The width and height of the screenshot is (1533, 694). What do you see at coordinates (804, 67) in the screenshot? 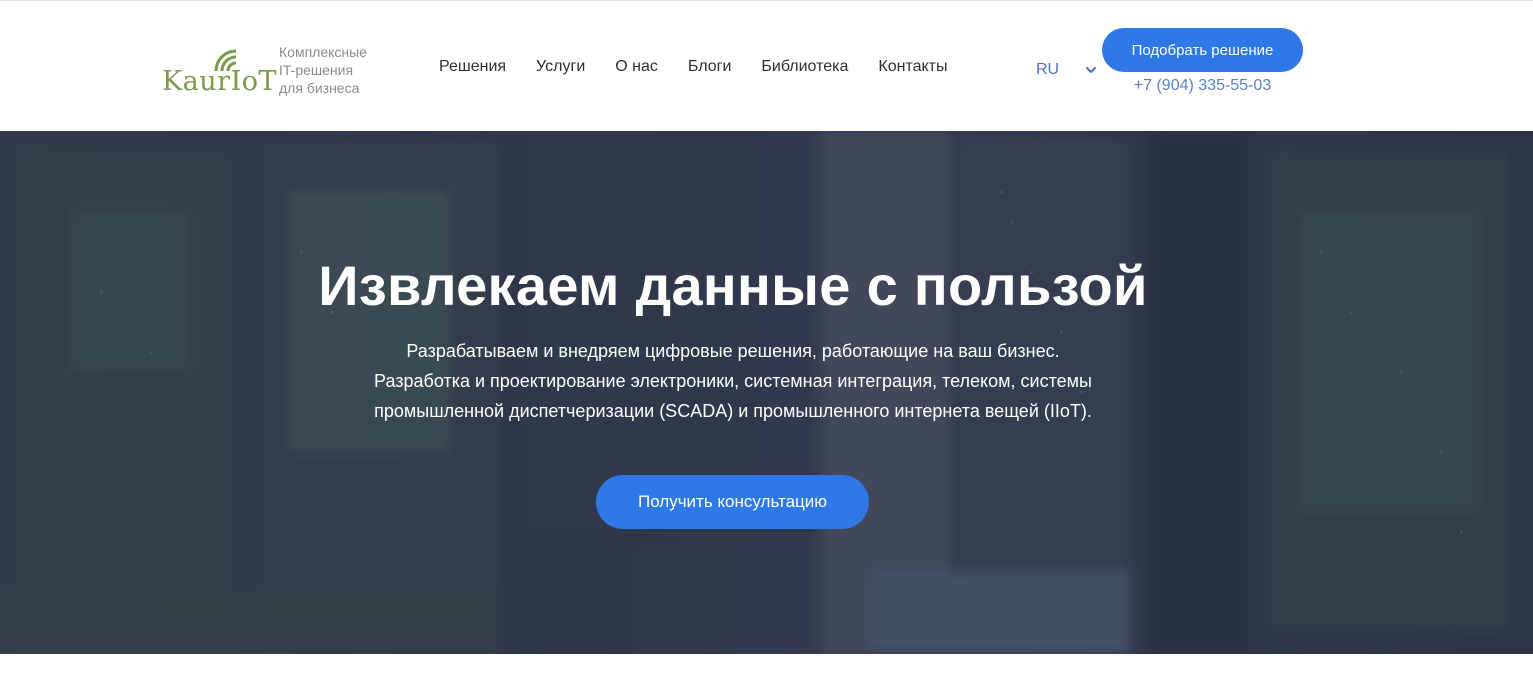
I see `nav-item-library: Библиотека` at bounding box center [804, 67].